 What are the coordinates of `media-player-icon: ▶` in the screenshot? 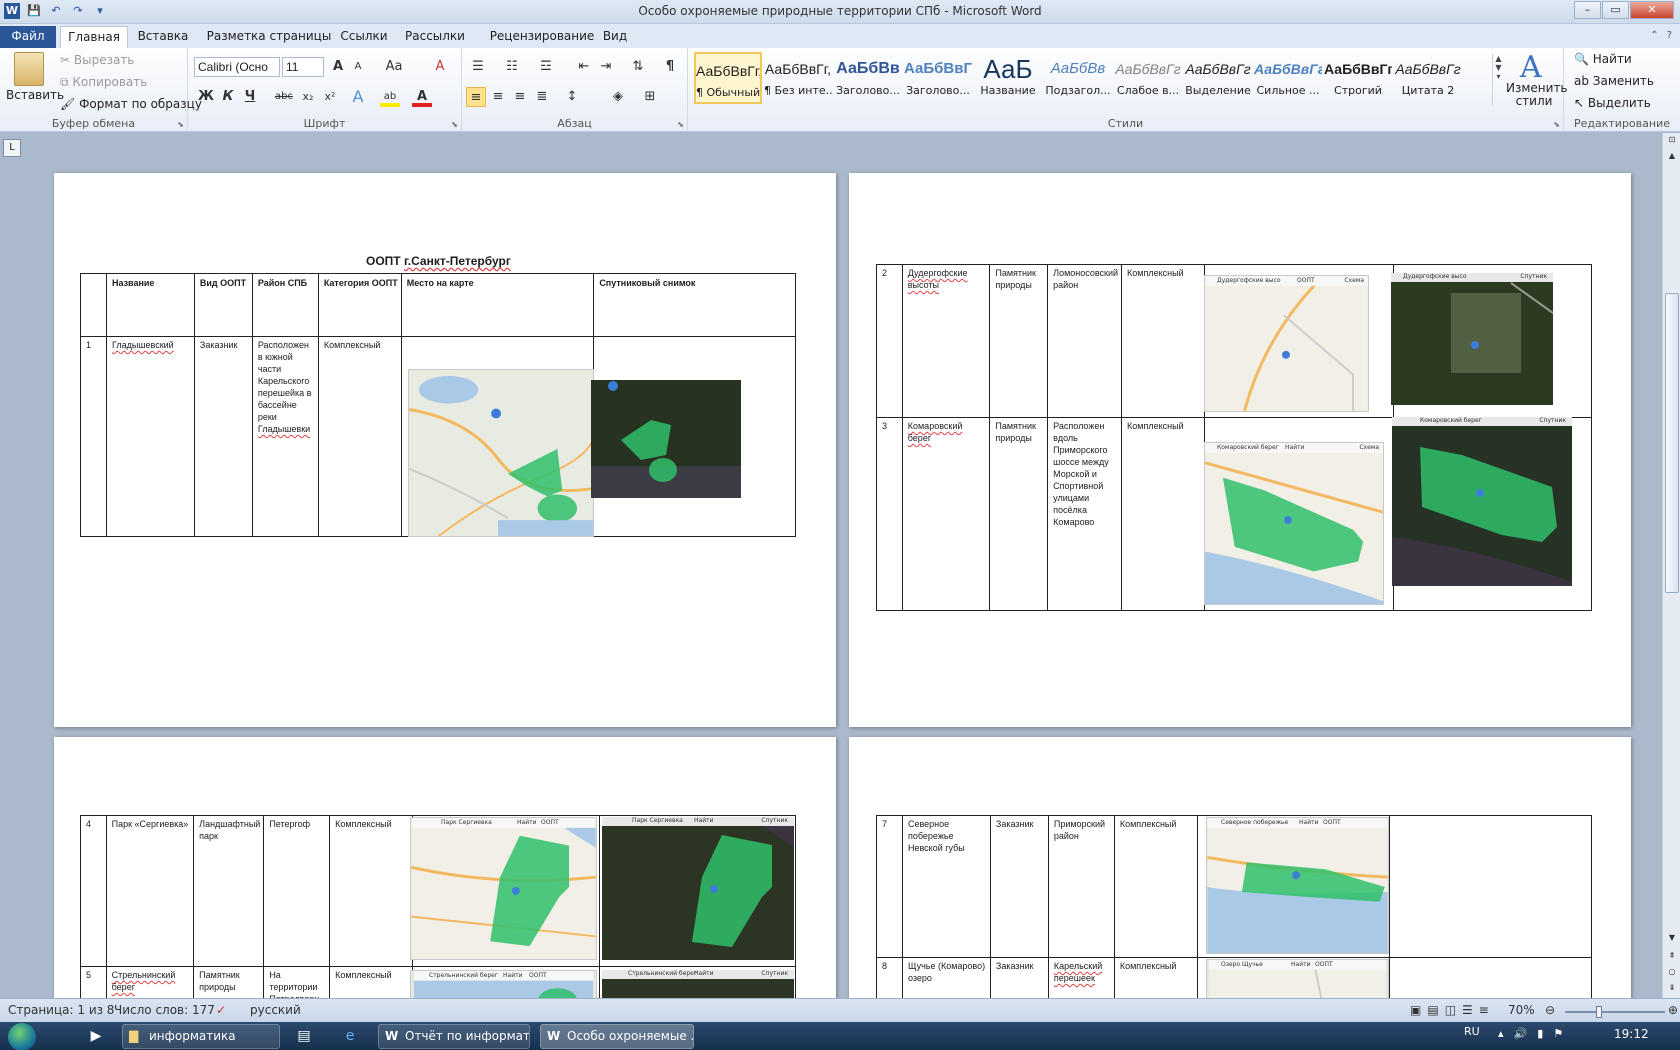 It's located at (96, 1036).